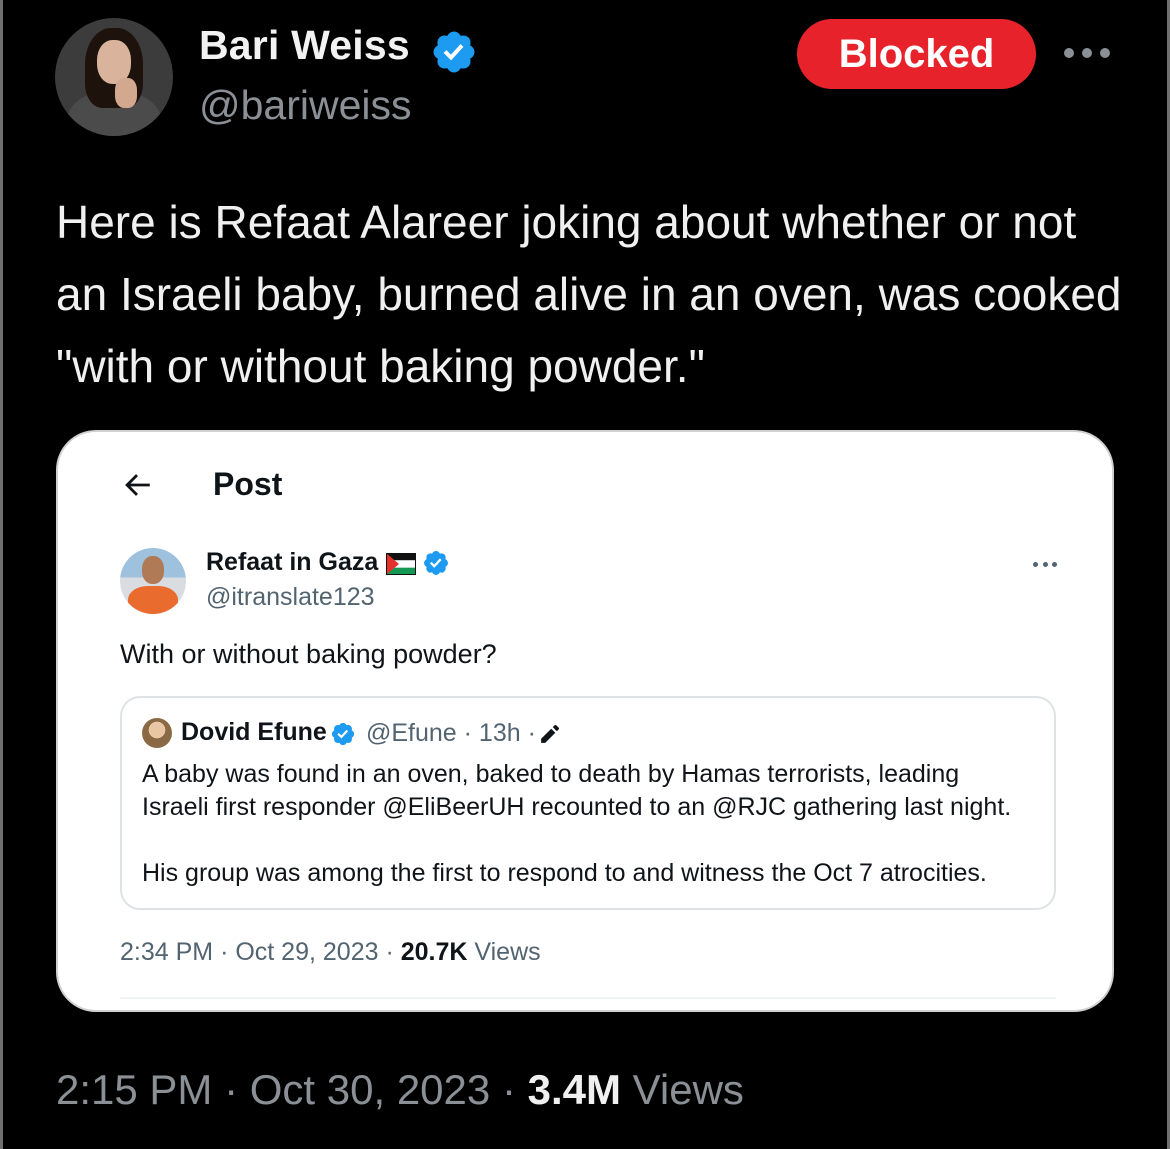  Describe the element at coordinates (401, 564) in the screenshot. I see `palestine-flag-icon` at that location.